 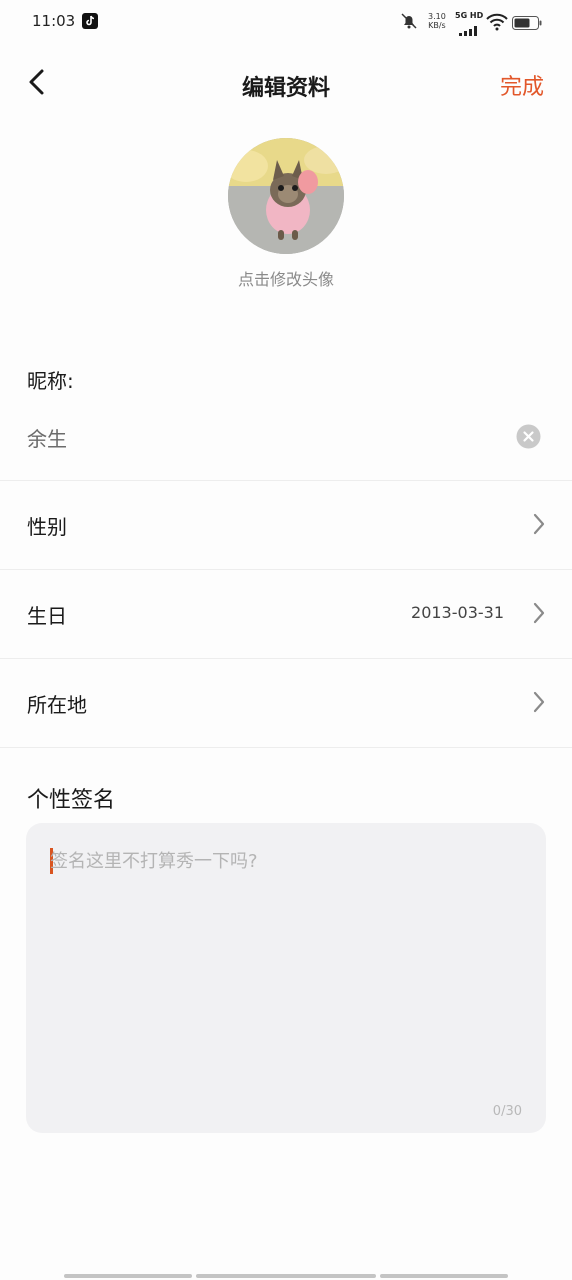 I want to click on nickname-input, so click(x=257, y=437).